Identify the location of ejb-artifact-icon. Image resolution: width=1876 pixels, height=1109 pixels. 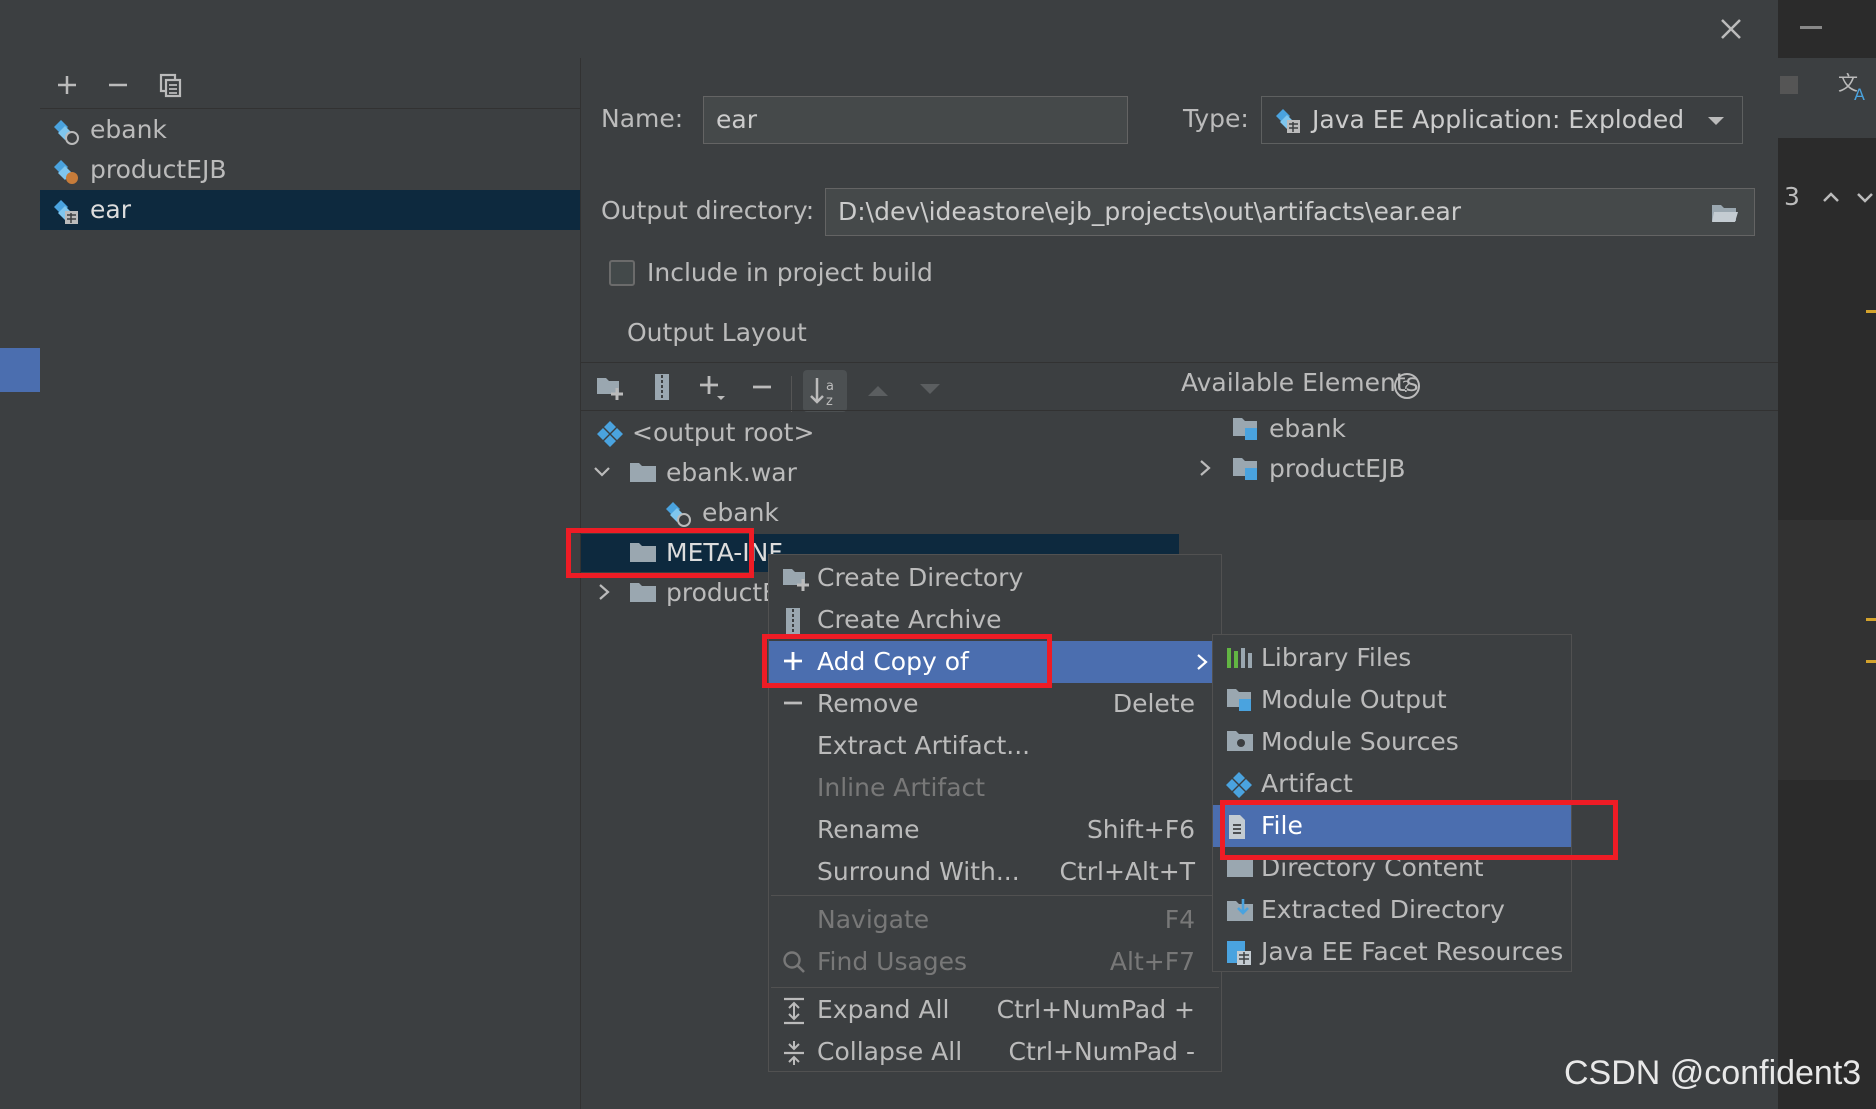
(66, 174).